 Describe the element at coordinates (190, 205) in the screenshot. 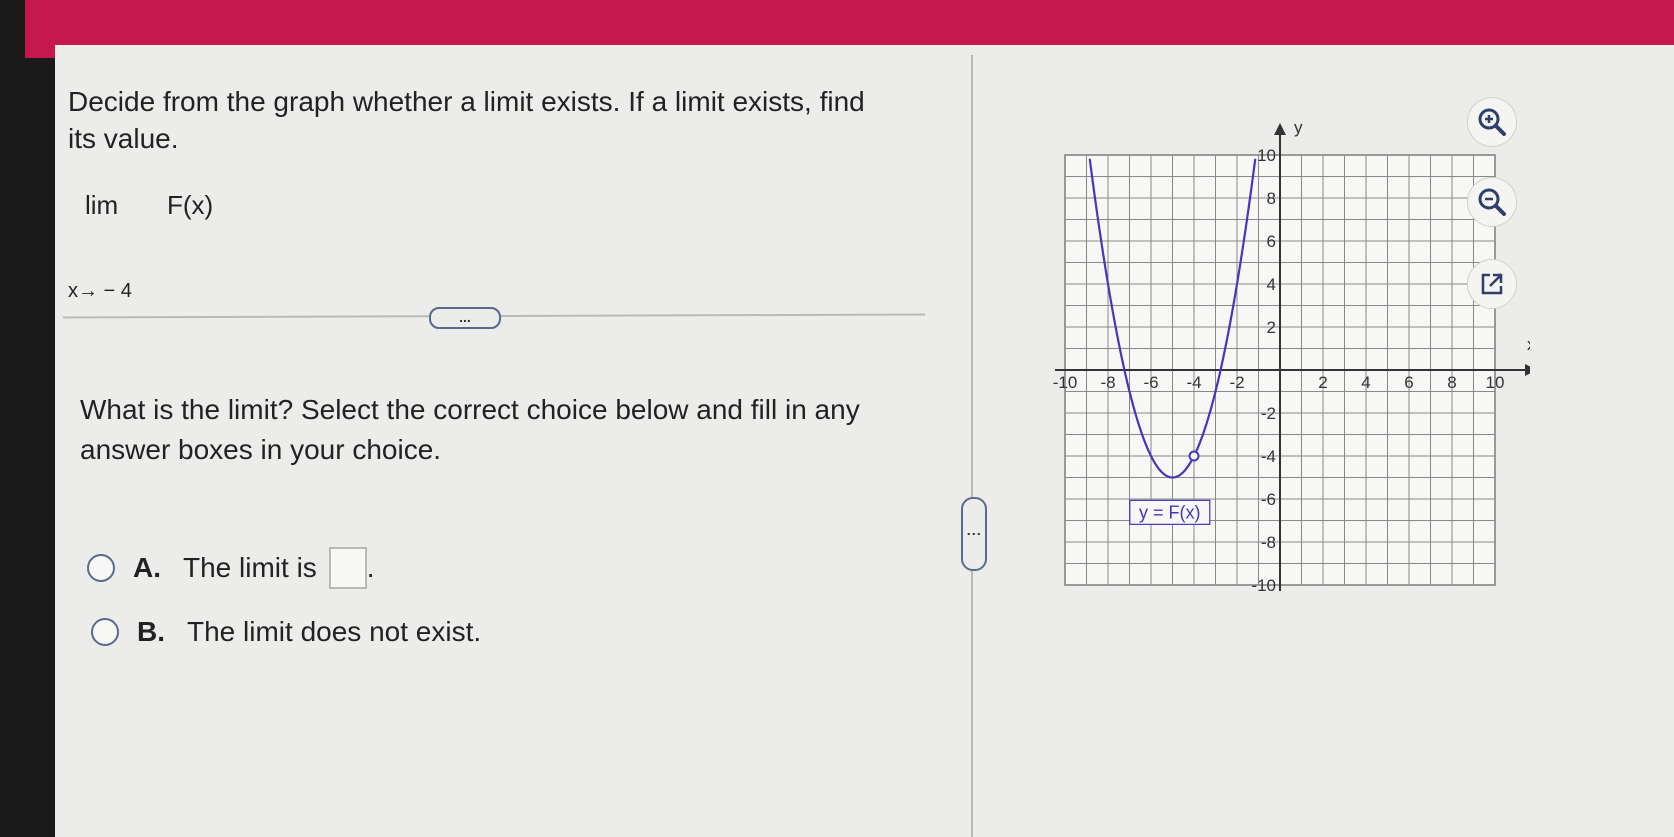

I see `limit-function: F(x)` at that location.